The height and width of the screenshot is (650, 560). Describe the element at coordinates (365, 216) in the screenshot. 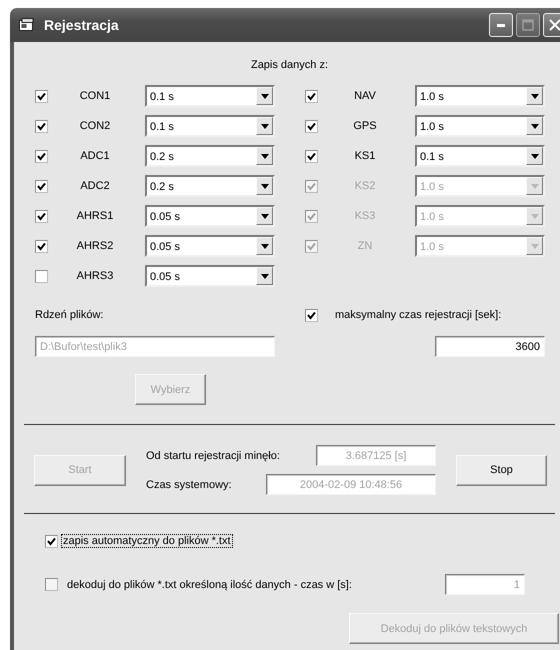

I see `channel-label: KS3` at that location.